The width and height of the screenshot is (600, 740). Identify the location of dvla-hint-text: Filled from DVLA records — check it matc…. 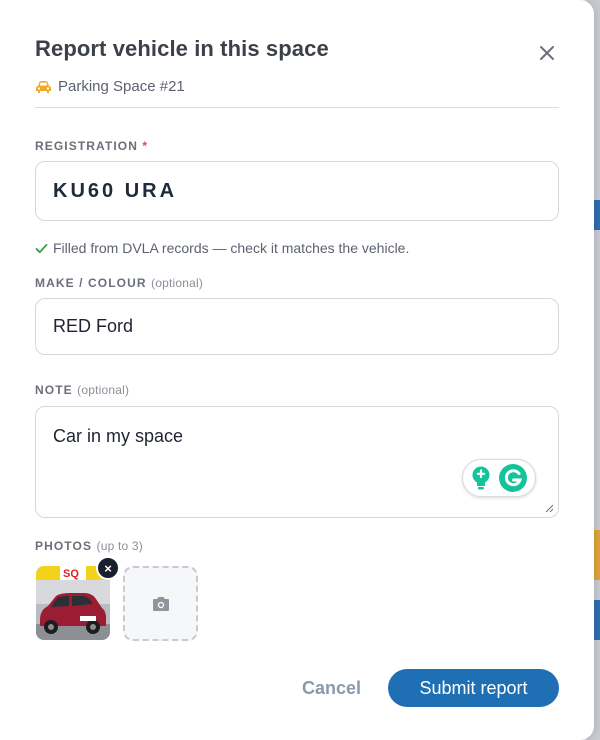
(231, 248).